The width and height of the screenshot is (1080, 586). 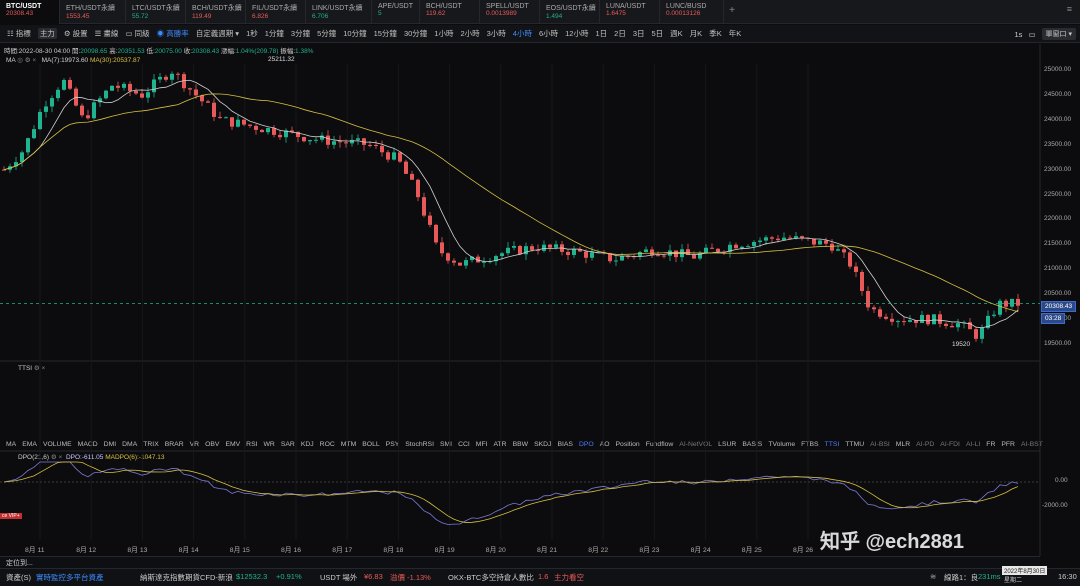 What do you see at coordinates (342, 550) in the screenshot?
I see `time-axis-label: 8月 17` at bounding box center [342, 550].